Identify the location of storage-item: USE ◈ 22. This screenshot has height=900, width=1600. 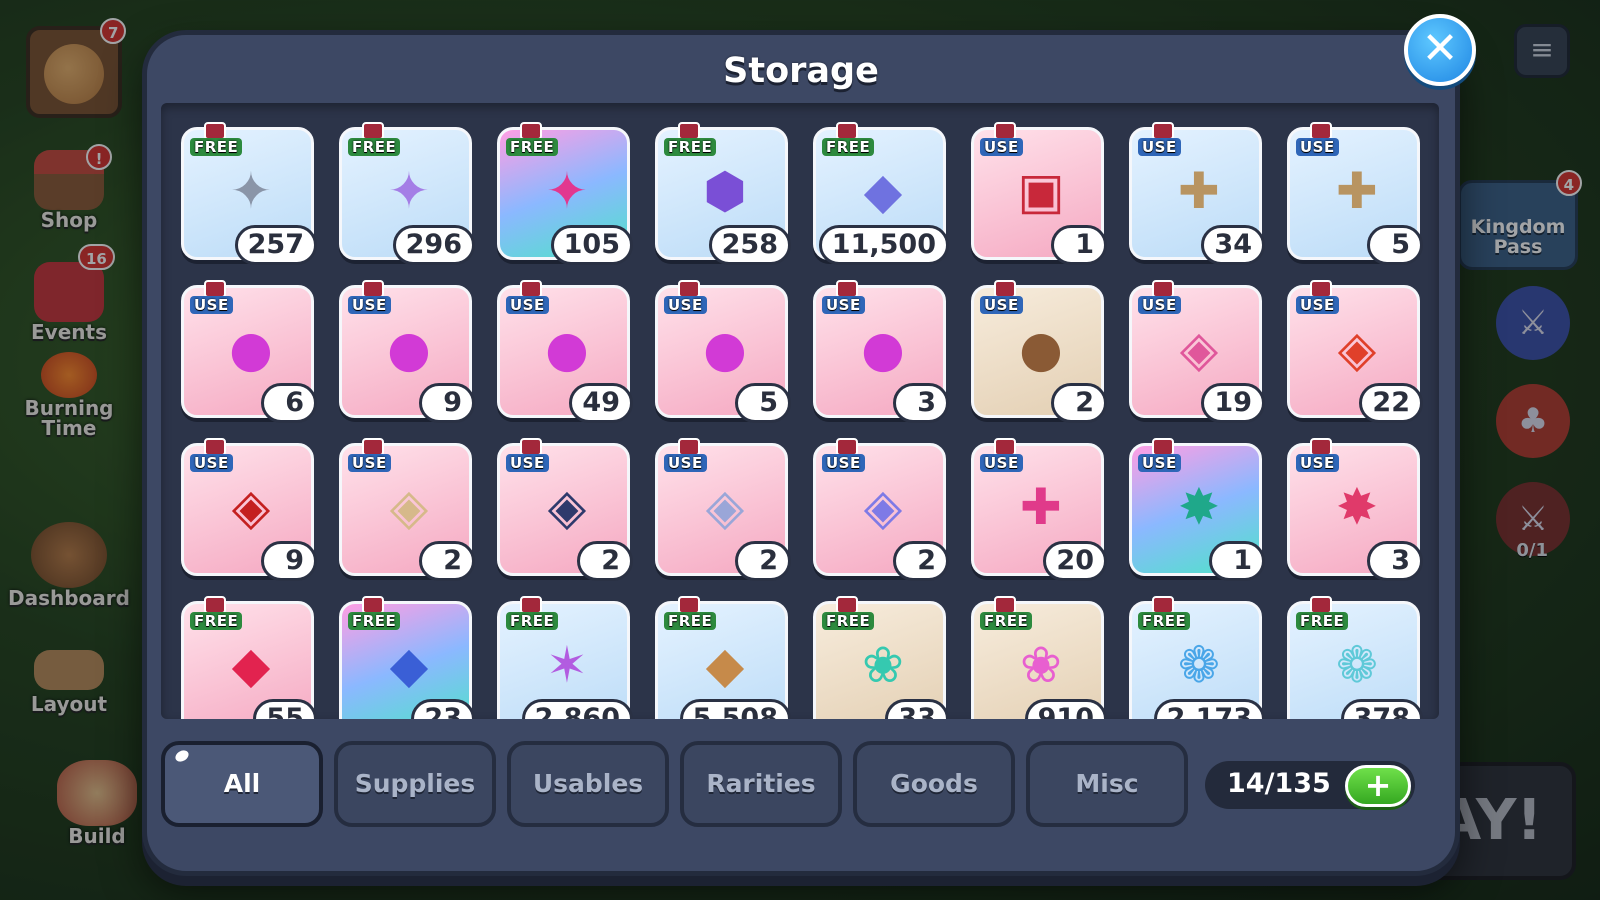
(1355, 351).